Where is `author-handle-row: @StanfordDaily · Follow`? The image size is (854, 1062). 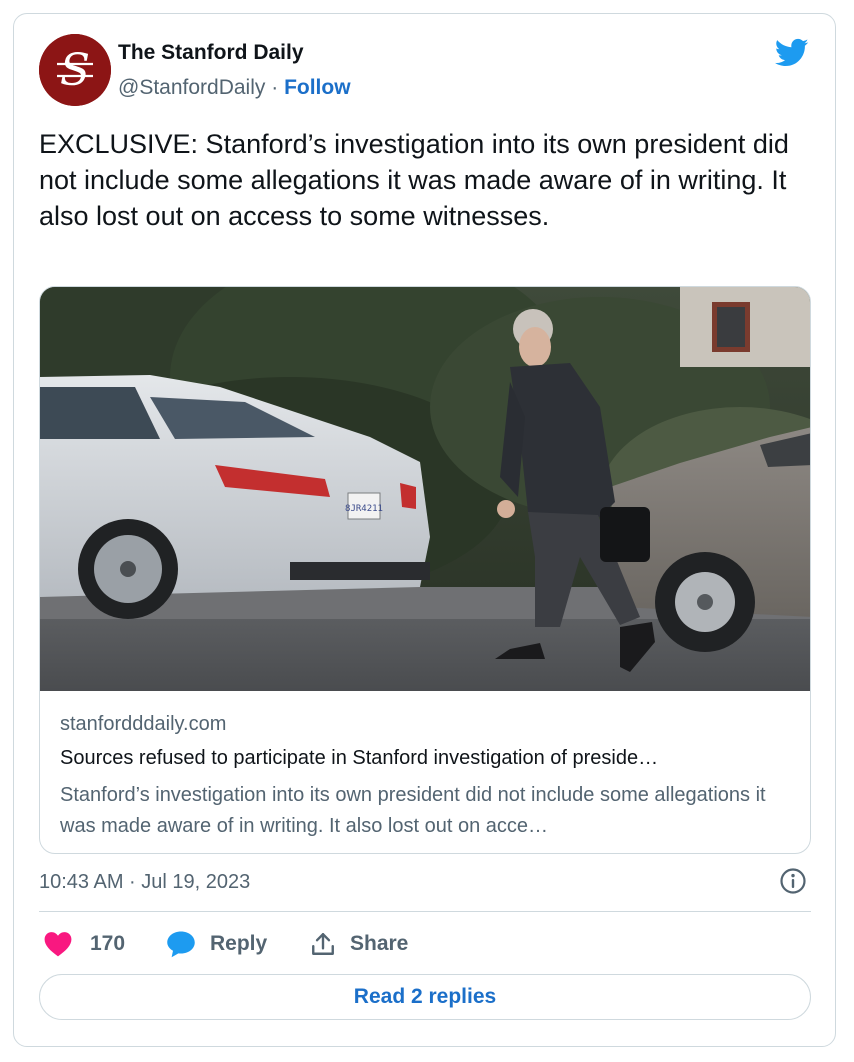
author-handle-row: @StanfordDaily · Follow is located at coordinates (234, 88).